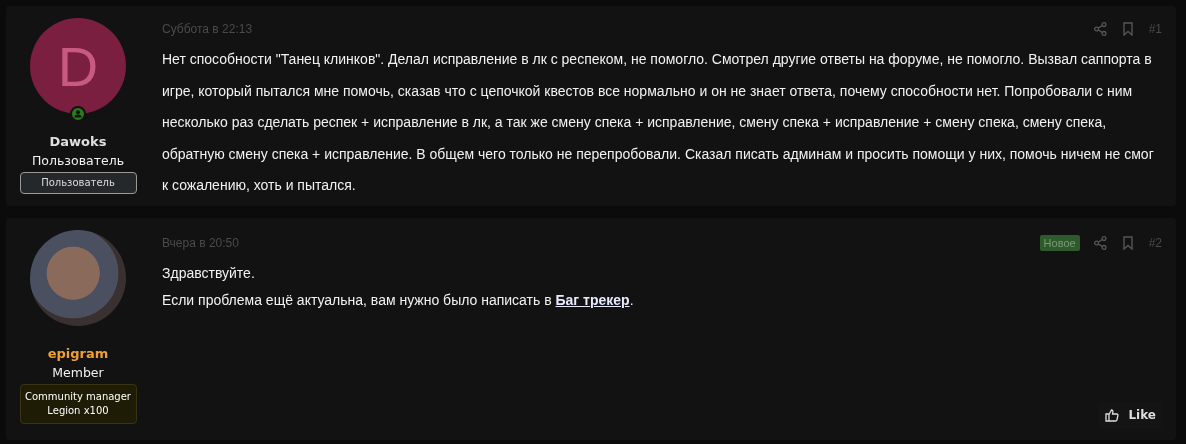 The image size is (1186, 444). Describe the element at coordinates (1112, 415) in the screenshot. I see `thumbs-up-icon` at that location.